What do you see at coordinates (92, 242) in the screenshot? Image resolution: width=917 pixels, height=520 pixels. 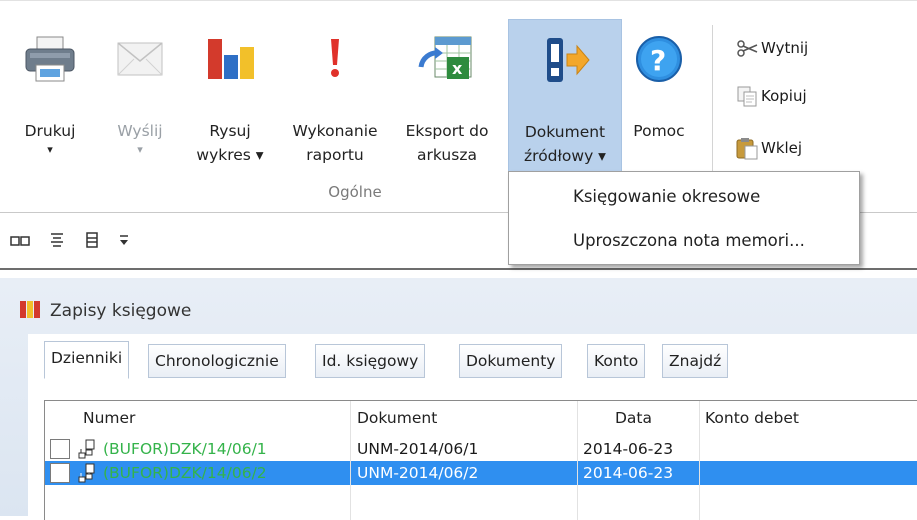 I see `layout-columns-icon` at bounding box center [92, 242].